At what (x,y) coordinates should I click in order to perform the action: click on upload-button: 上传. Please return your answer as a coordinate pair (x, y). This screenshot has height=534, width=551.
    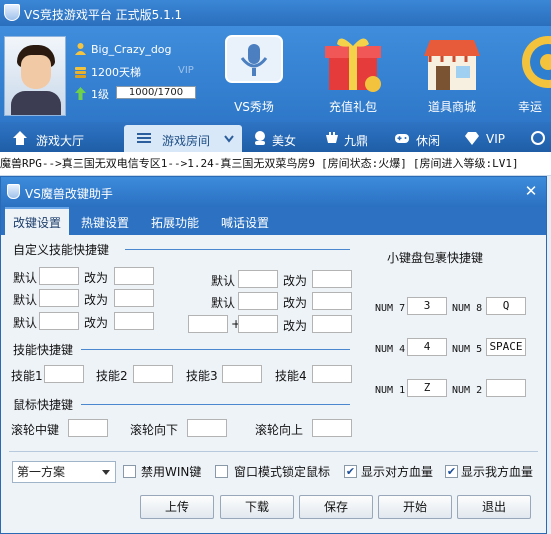
    Looking at the image, I should click on (177, 507).